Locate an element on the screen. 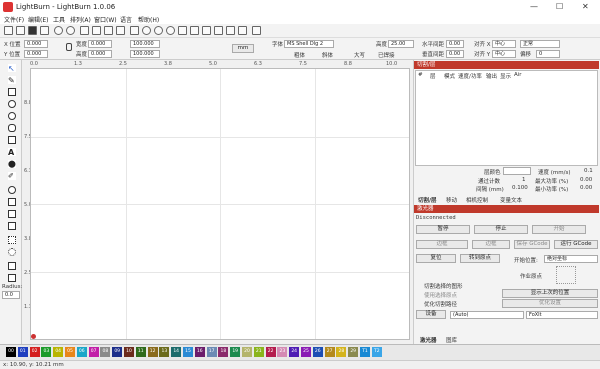  align-y-select: 中心 is located at coordinates (504, 54).